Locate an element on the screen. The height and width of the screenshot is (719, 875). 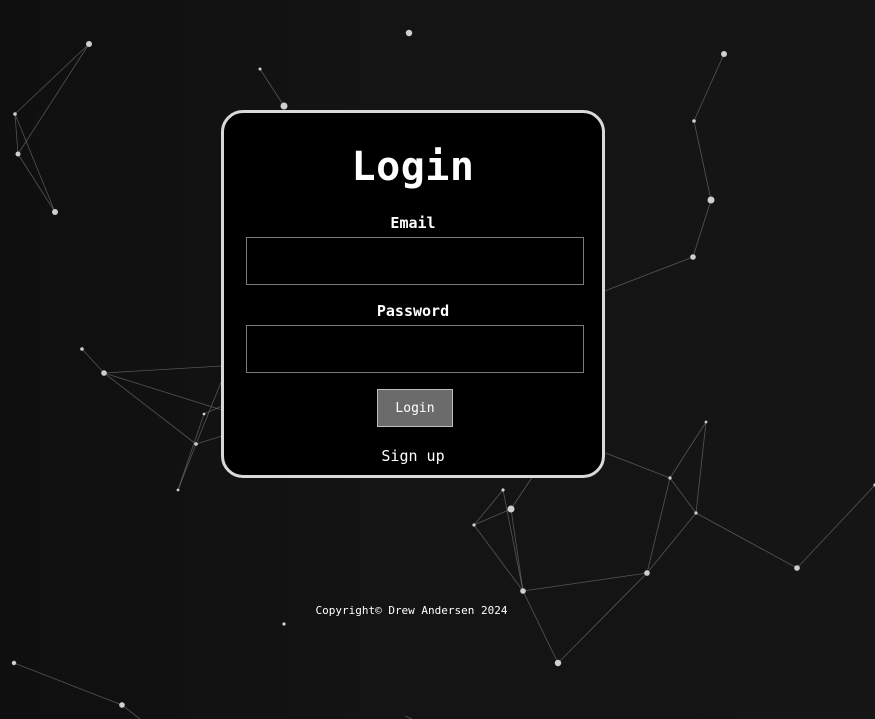
login-button: Login is located at coordinates (415, 408).